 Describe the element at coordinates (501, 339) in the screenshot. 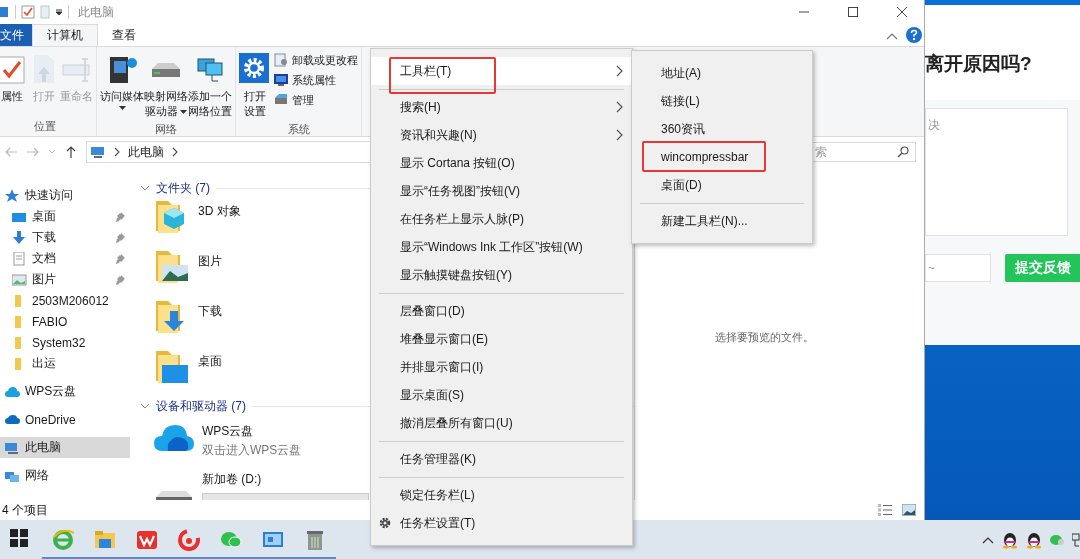

I see `menu-item: 堆叠显示窗口(E)` at that location.